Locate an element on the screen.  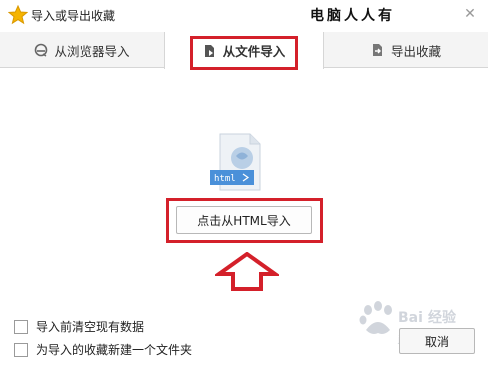
title-bar: 导入或导出收藏 电脑人人有 ✕ is located at coordinates (244, 15).